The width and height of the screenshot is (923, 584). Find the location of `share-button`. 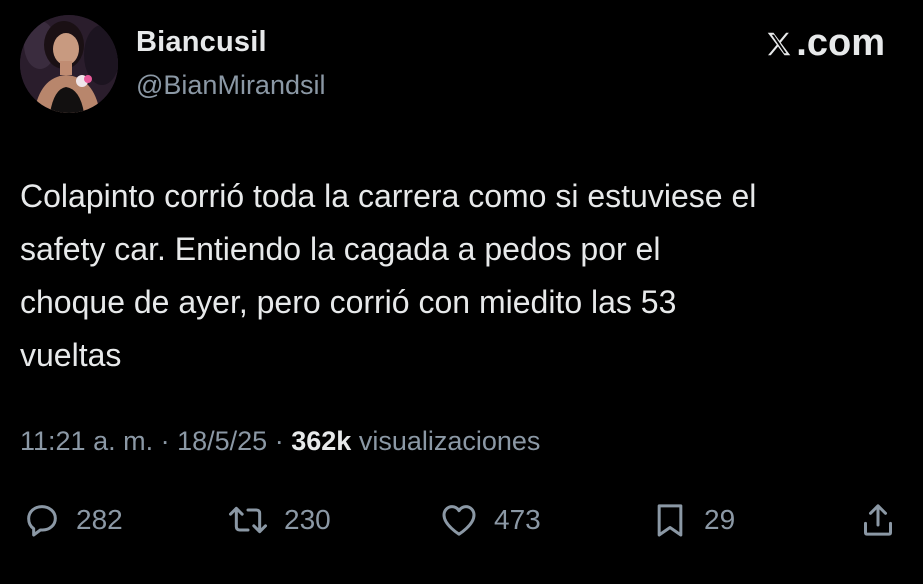

share-button is located at coordinates (878, 520).